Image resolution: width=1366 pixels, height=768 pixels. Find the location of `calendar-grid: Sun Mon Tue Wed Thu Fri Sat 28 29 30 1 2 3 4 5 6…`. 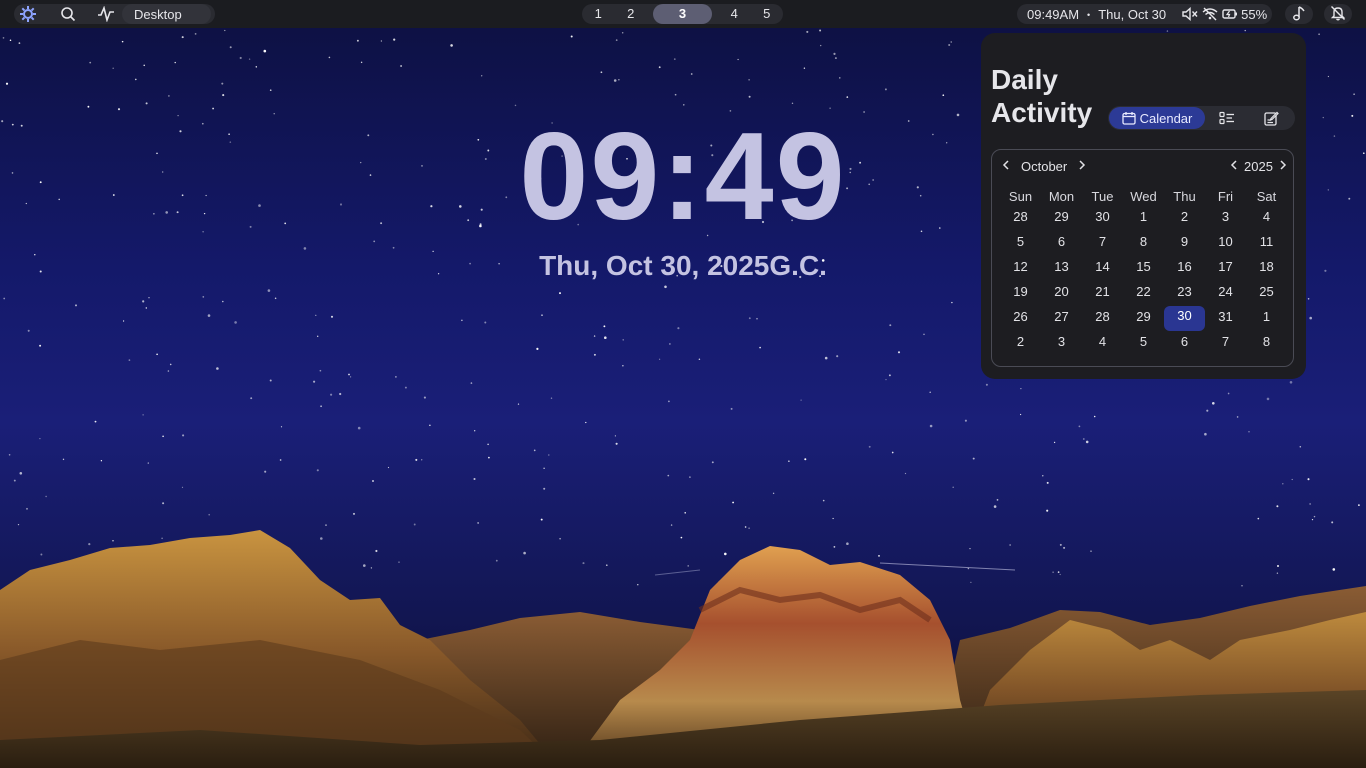

calendar-grid: Sun Mon Tue Wed Thu Fri Sat 28 29 30 1 2 3 4 5 6… is located at coordinates (1143, 271).